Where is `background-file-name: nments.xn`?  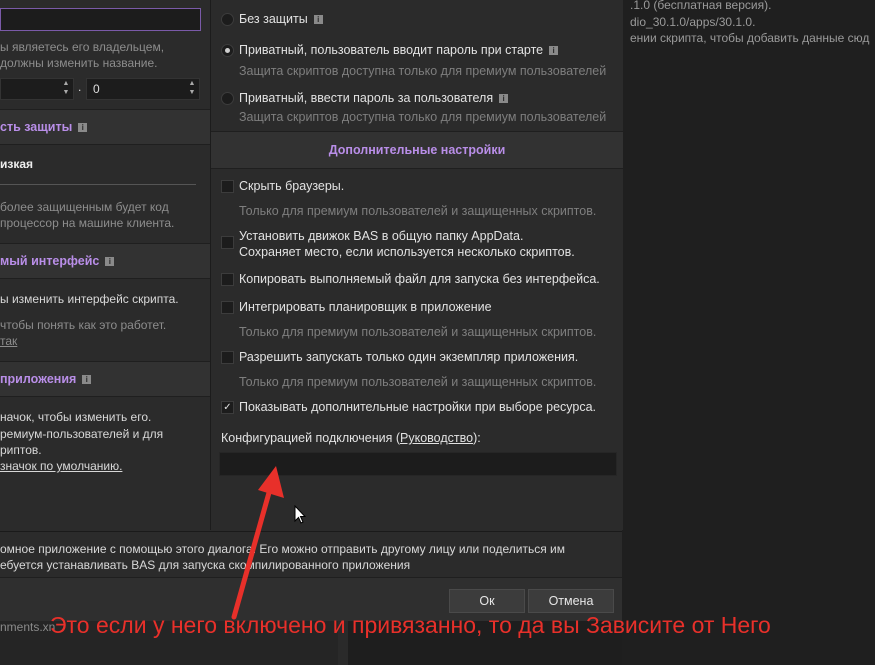 background-file-name: nments.xn is located at coordinates (28, 627).